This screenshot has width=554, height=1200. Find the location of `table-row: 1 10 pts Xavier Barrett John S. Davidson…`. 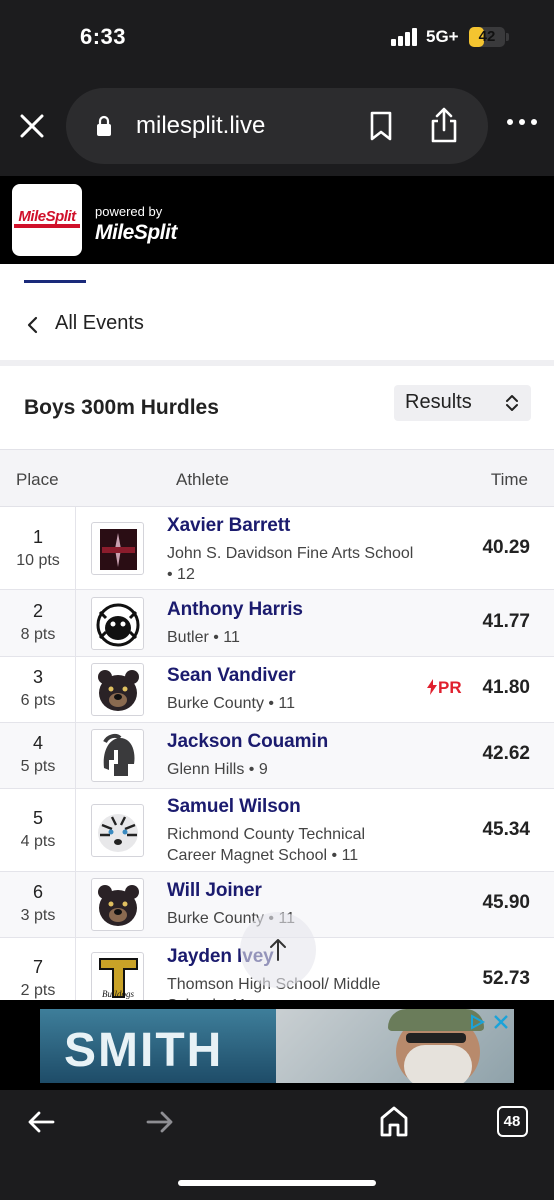

table-row: 1 10 pts Xavier Barrett John S. Davidson… is located at coordinates (277, 548).